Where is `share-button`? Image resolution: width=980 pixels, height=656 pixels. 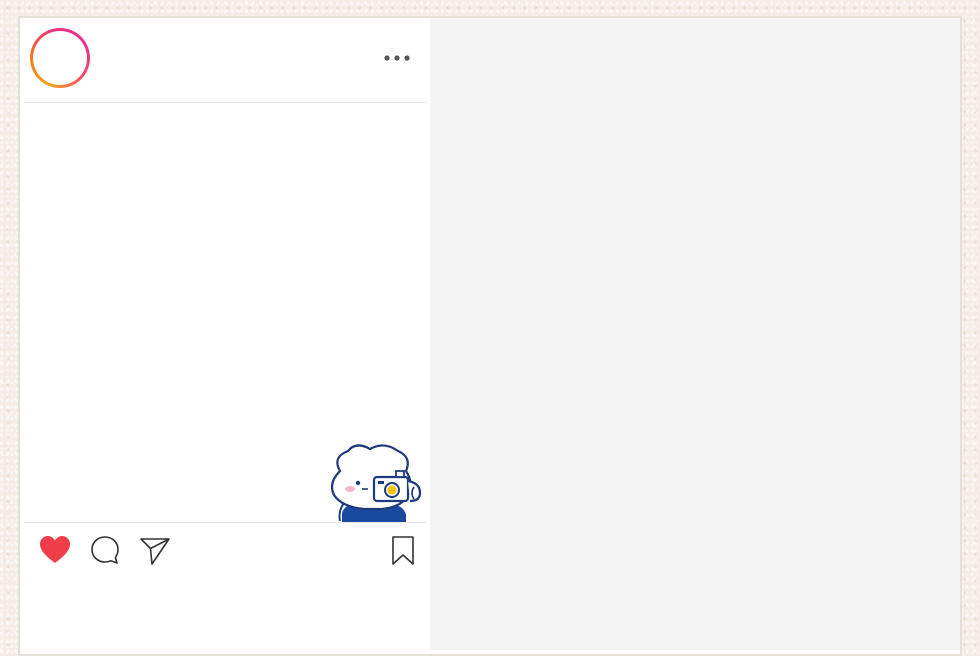 share-button is located at coordinates (155, 550).